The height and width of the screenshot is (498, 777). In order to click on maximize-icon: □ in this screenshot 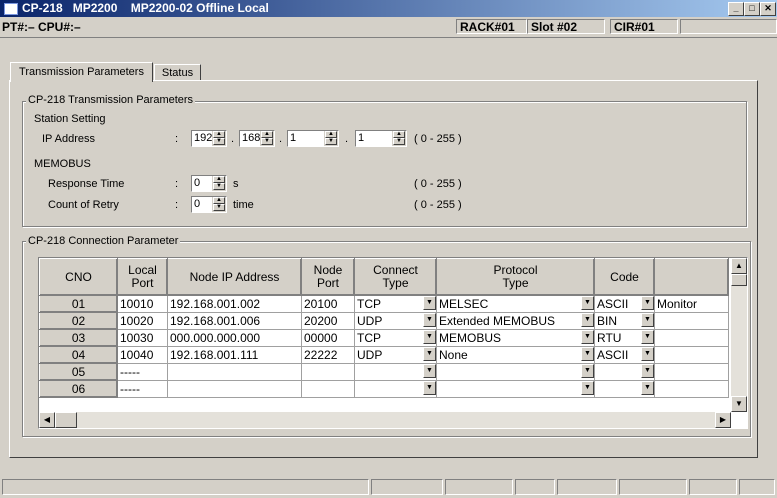, I will do `click(752, 9)`.